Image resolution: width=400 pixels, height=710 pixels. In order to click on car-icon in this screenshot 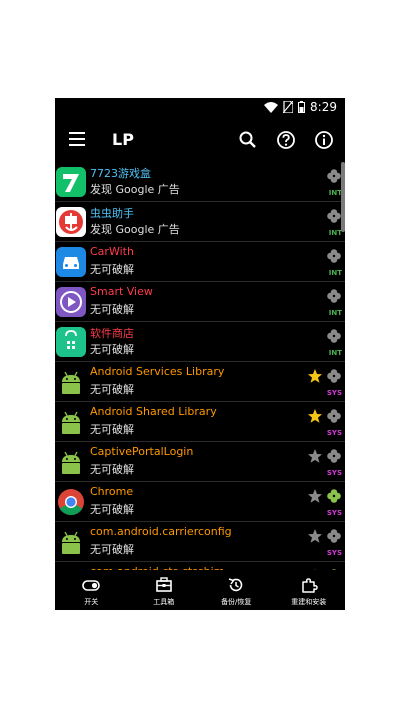, I will do `click(71, 262)`.